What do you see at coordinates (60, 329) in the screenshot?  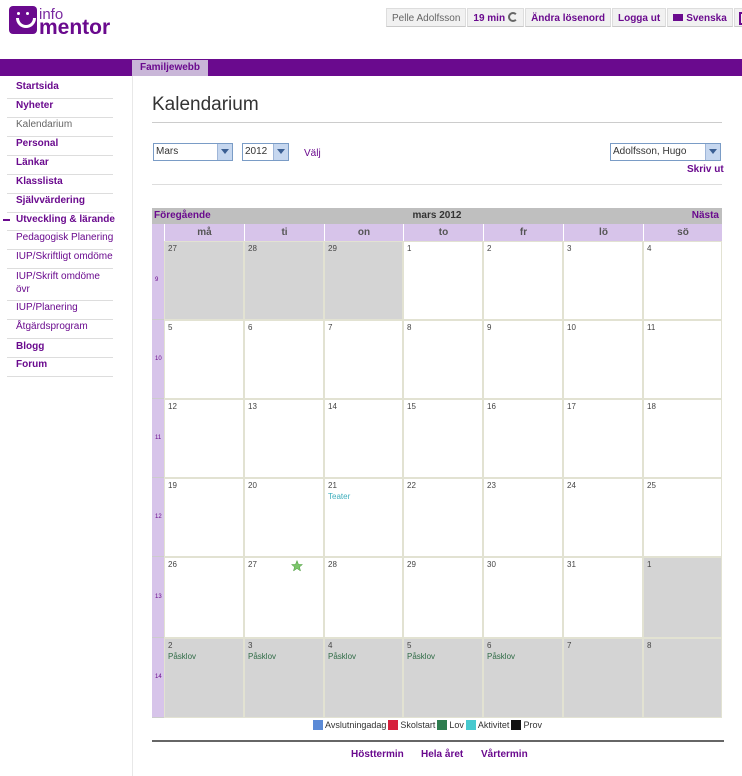 I see `sidebar-item-atgardsprogram: Åtgärdsprogram` at bounding box center [60, 329].